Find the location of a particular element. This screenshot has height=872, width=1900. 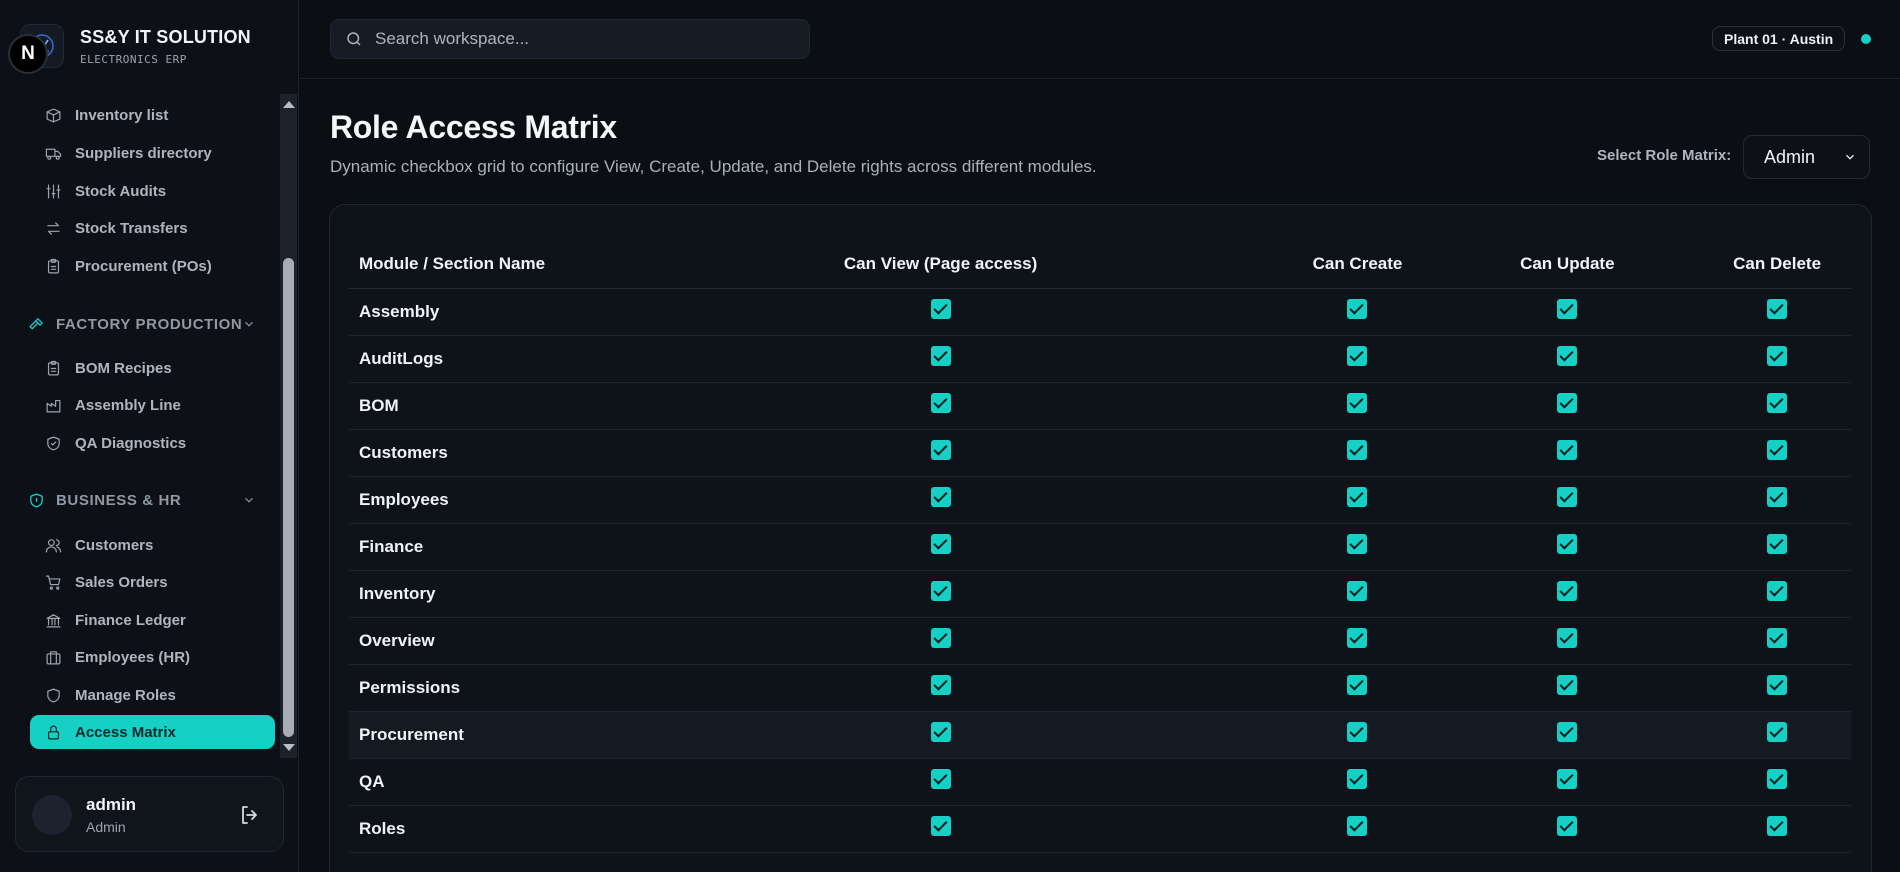

cell-delete is located at coordinates (1777, 453).